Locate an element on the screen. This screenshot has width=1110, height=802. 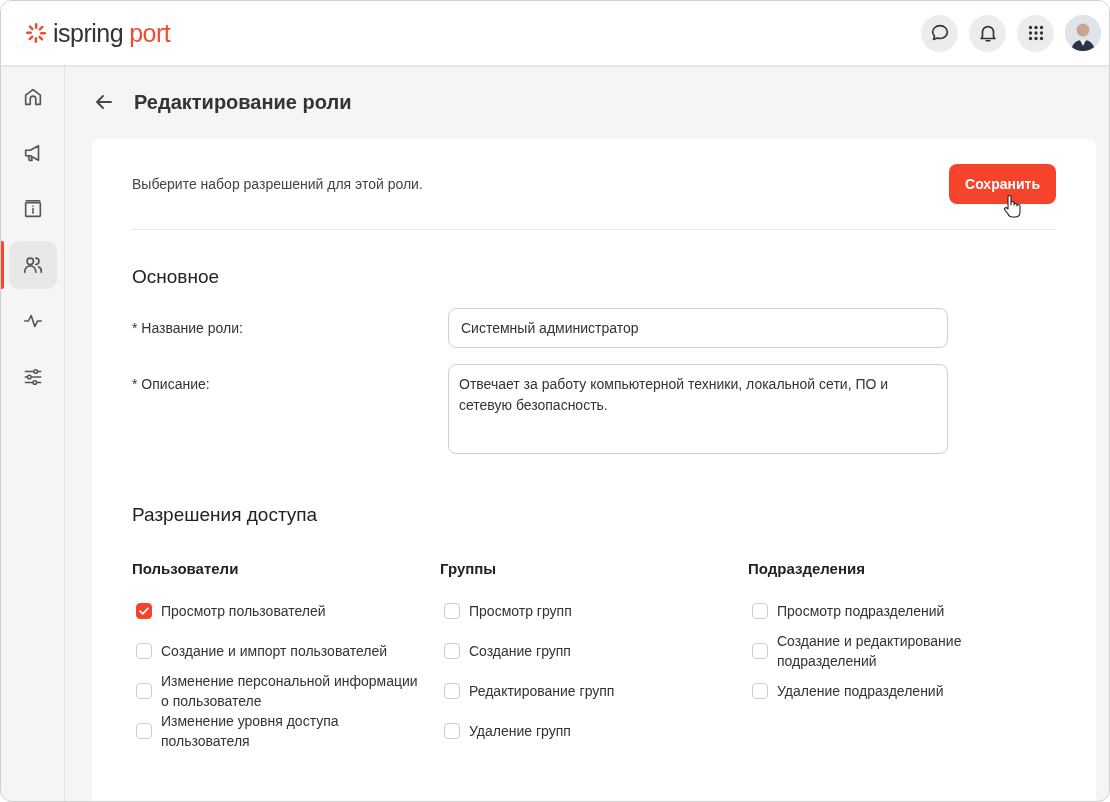
section-title: Разрешения доступа is located at coordinates (225, 515).